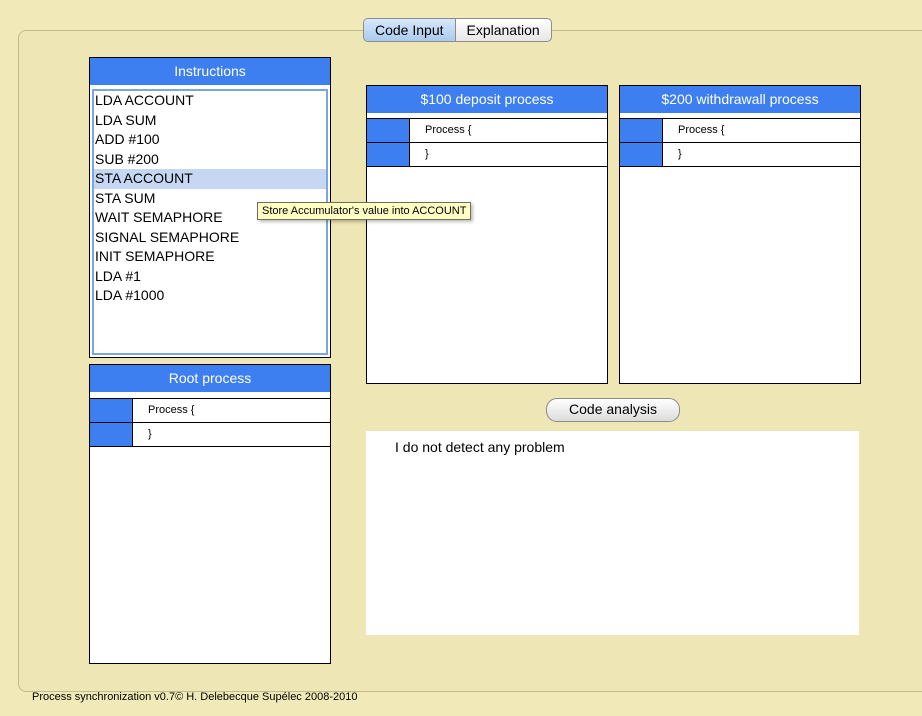 This screenshot has width=922, height=716. What do you see at coordinates (740, 99) in the screenshot?
I see `withdrawal-process-header: $200 withdrawall process` at bounding box center [740, 99].